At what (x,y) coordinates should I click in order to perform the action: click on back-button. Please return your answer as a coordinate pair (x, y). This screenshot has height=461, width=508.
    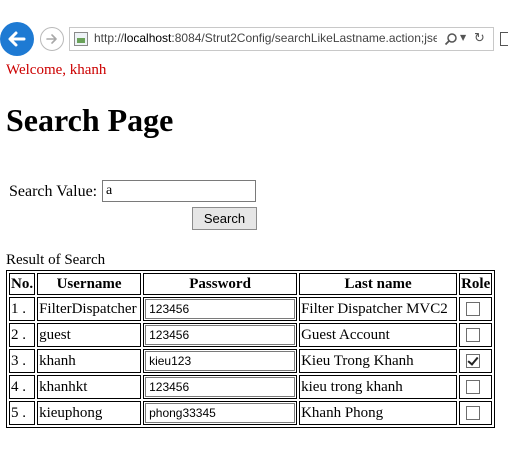
    Looking at the image, I should click on (17, 39).